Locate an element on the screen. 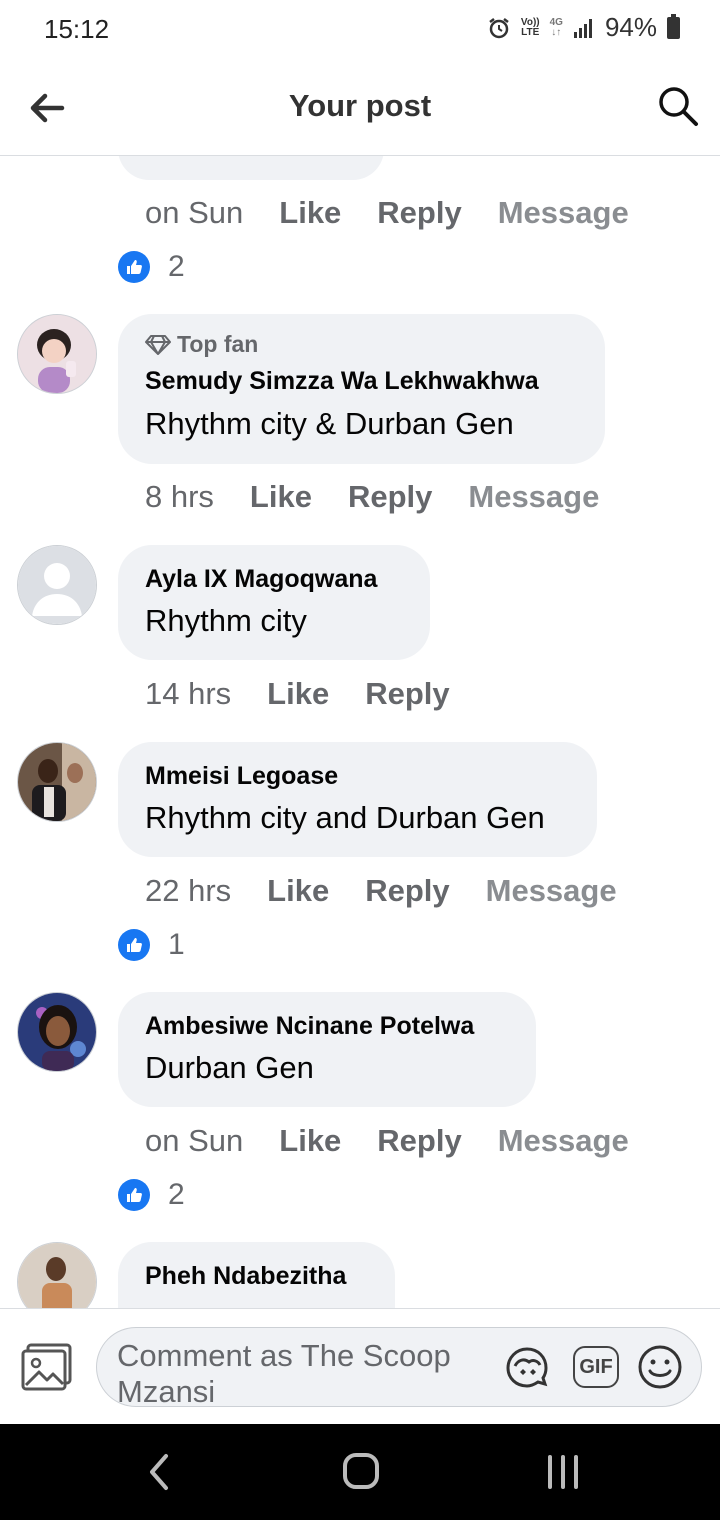  comment-author: Pheh Ndabezitha is located at coordinates (245, 1276).